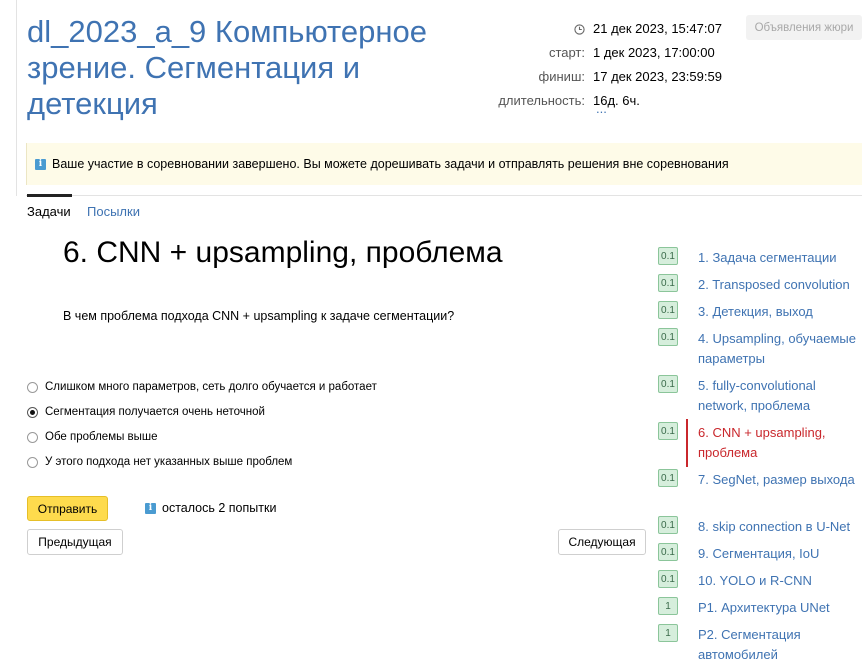 The image size is (862, 665). I want to click on start-label: старт:, so click(566, 52).